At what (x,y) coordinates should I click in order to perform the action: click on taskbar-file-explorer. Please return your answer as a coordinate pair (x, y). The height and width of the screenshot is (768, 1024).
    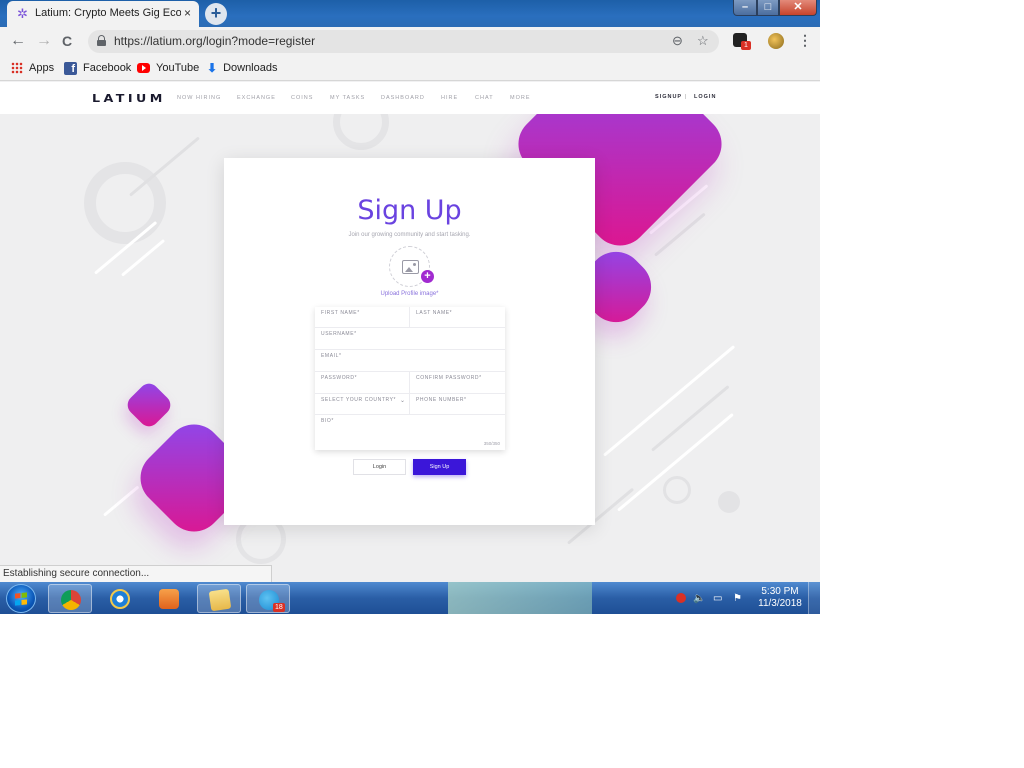
    Looking at the image, I should click on (219, 598).